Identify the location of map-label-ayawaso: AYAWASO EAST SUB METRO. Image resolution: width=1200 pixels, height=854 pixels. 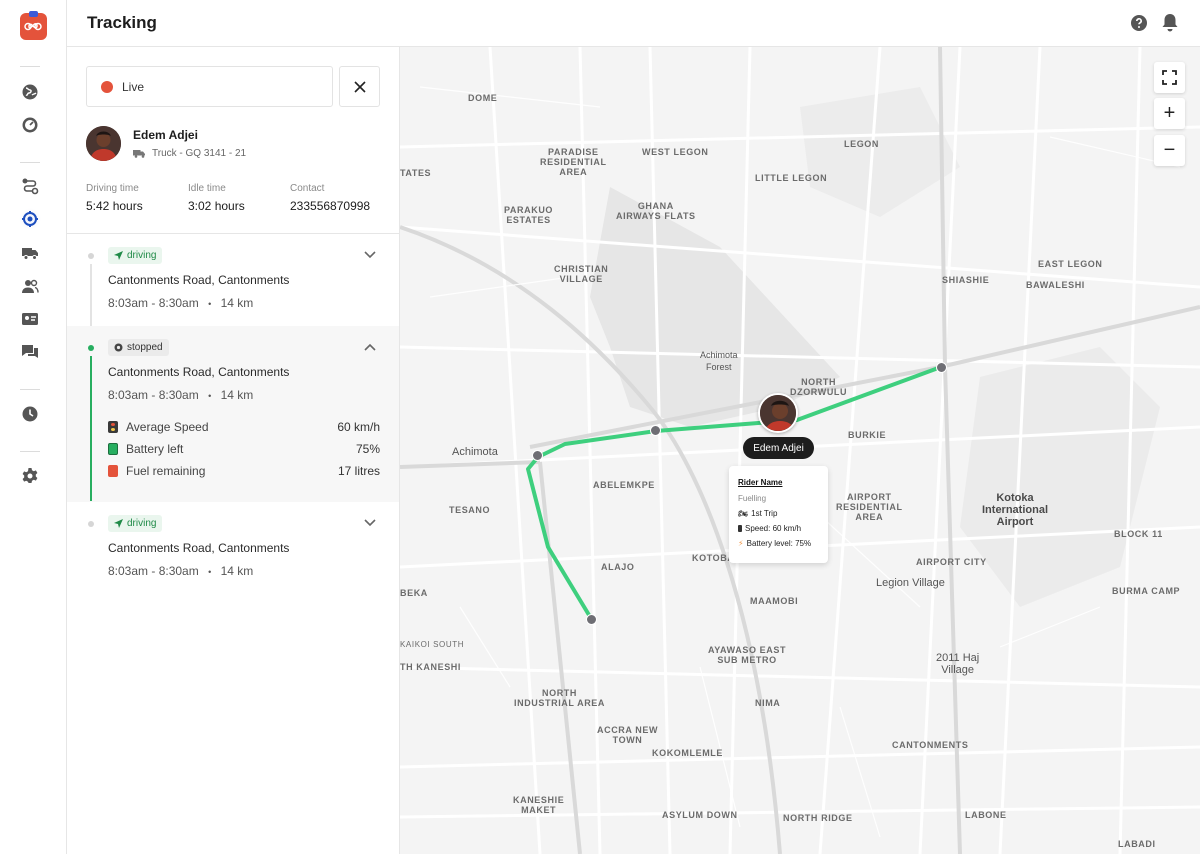
(747, 655).